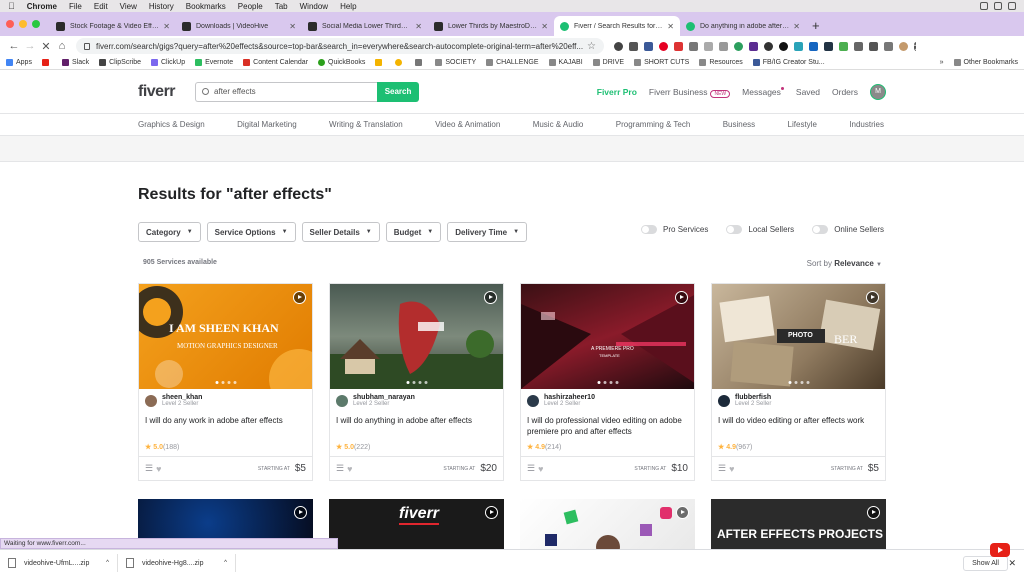 The width and height of the screenshot is (1024, 576). Describe the element at coordinates (802, 124) in the screenshot. I see `category-lifestyle: Lifestyle` at that location.